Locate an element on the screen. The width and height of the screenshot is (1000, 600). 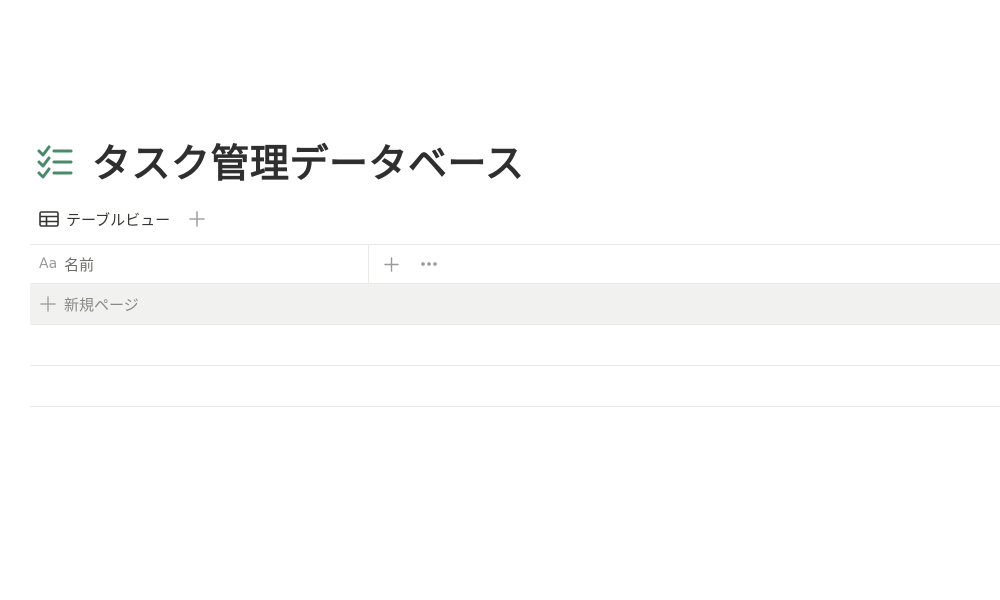
table-header-row: Aa 名前 is located at coordinates (515, 264).